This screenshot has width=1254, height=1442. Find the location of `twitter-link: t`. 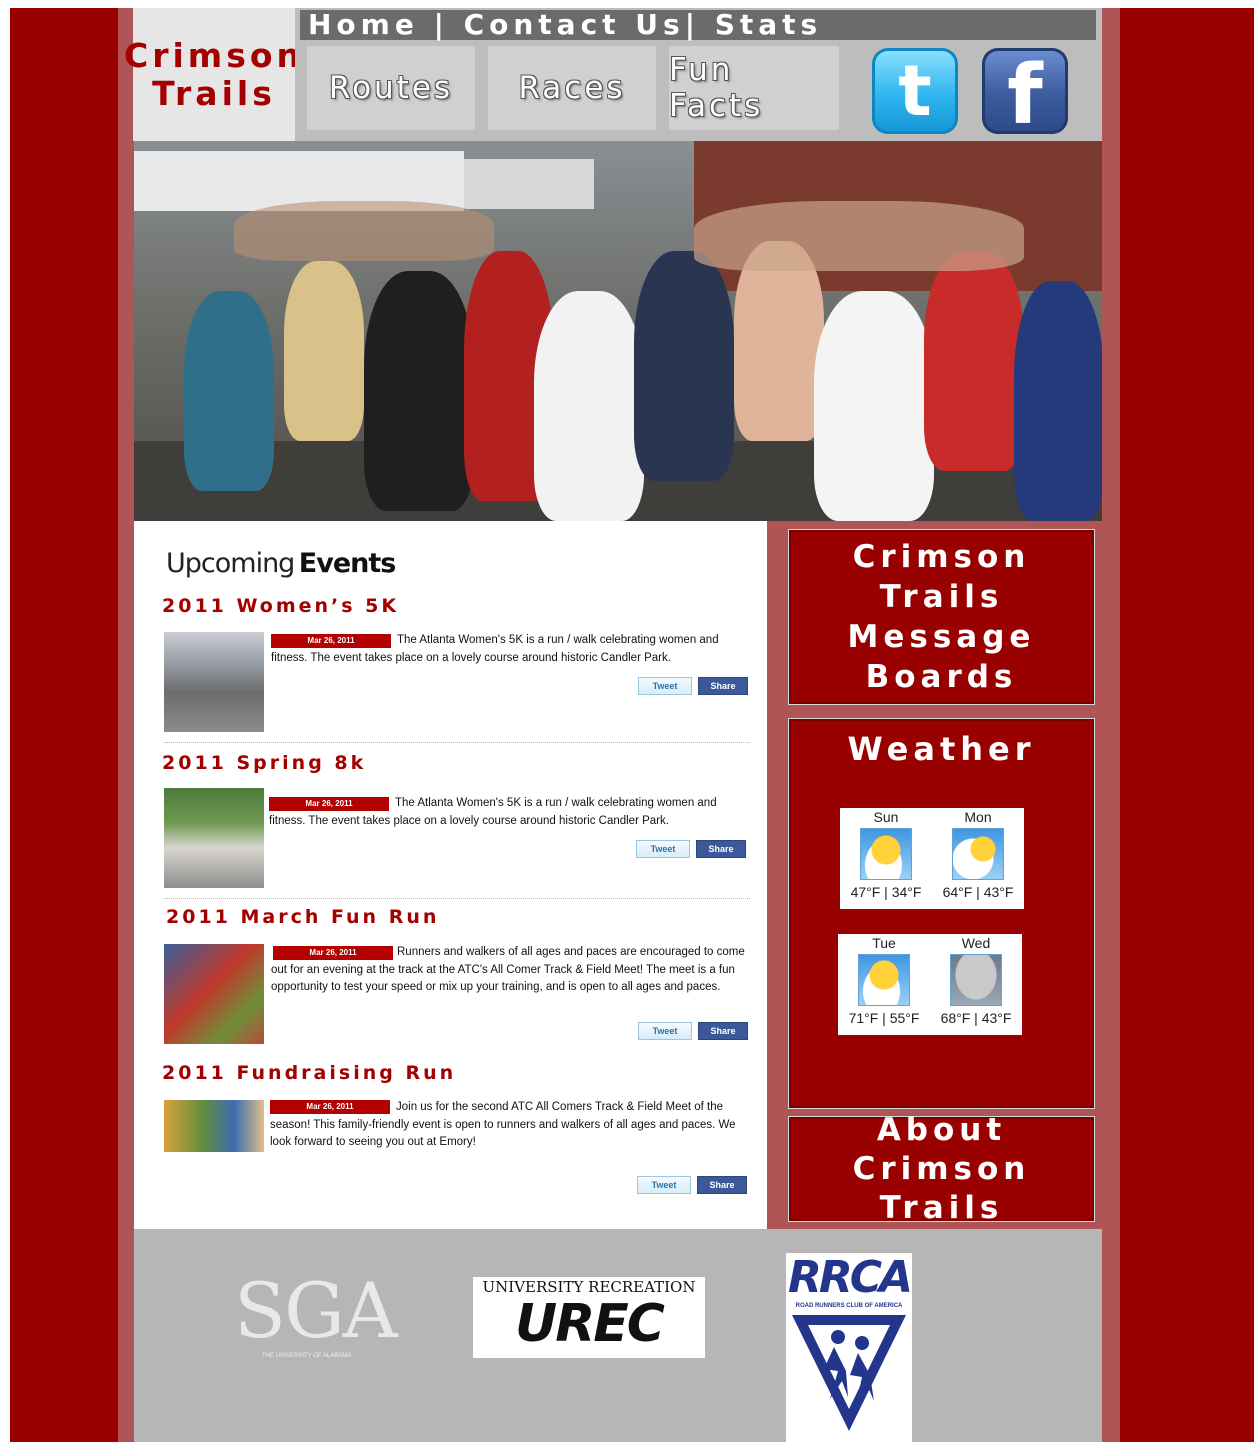

twitter-link: t is located at coordinates (915, 91).